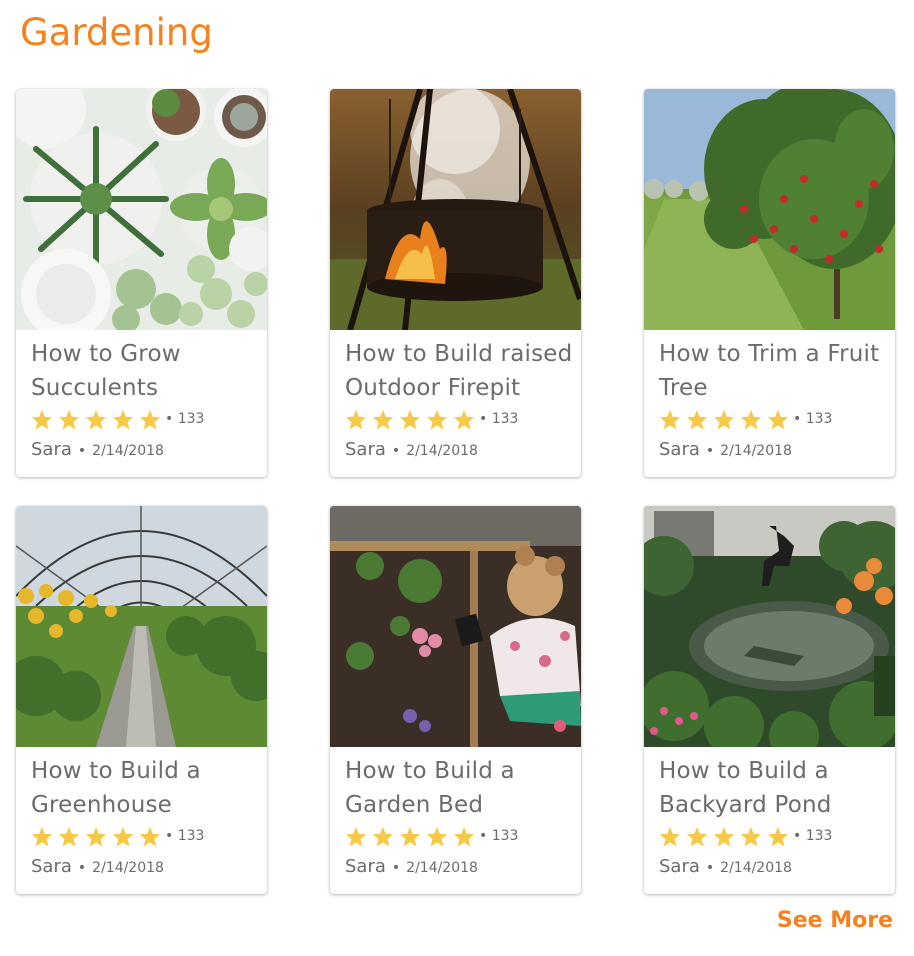 Image resolution: width=914 pixels, height=956 pixels. What do you see at coordinates (773, 788) in the screenshot?
I see `card-title: How to Build a Backyard Pond` at bounding box center [773, 788].